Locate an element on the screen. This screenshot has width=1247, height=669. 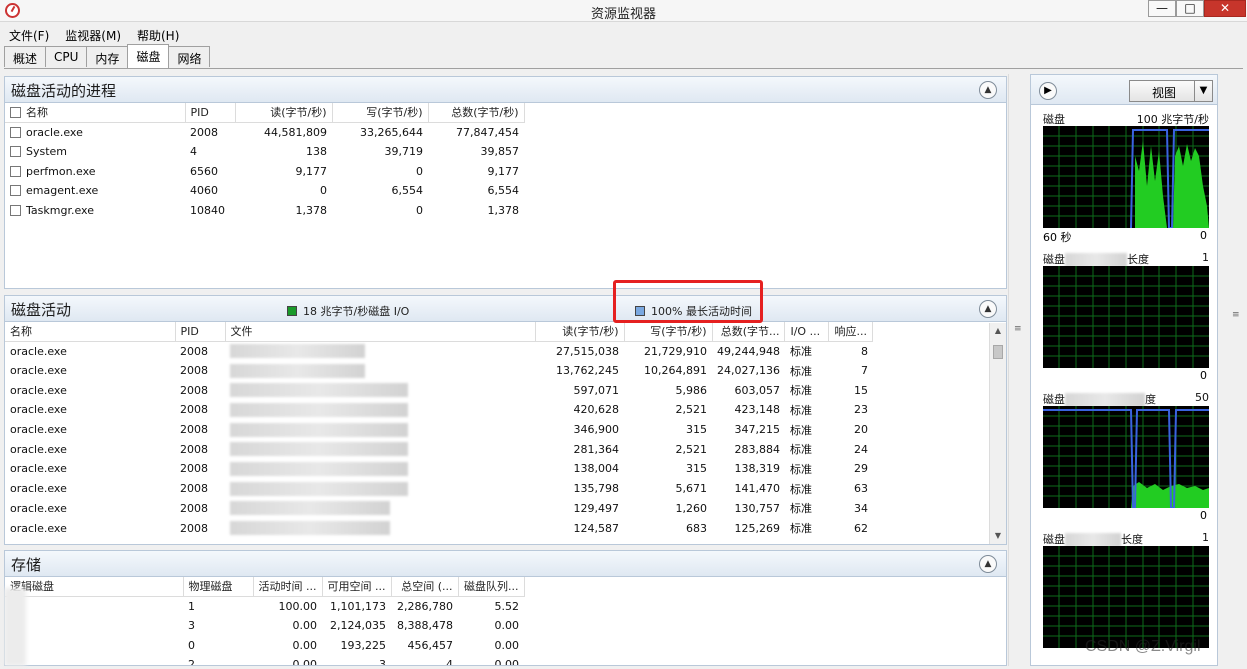
table-row: oracle.exe 2008 138,004 315 138,319 标准 29 is located at coordinates (439, 469).